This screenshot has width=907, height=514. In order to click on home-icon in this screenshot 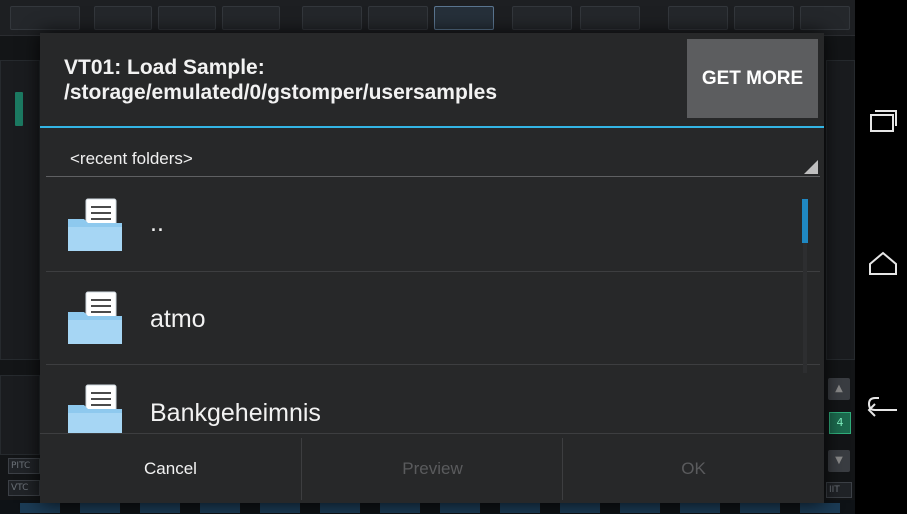, I will do `click(883, 263)`.